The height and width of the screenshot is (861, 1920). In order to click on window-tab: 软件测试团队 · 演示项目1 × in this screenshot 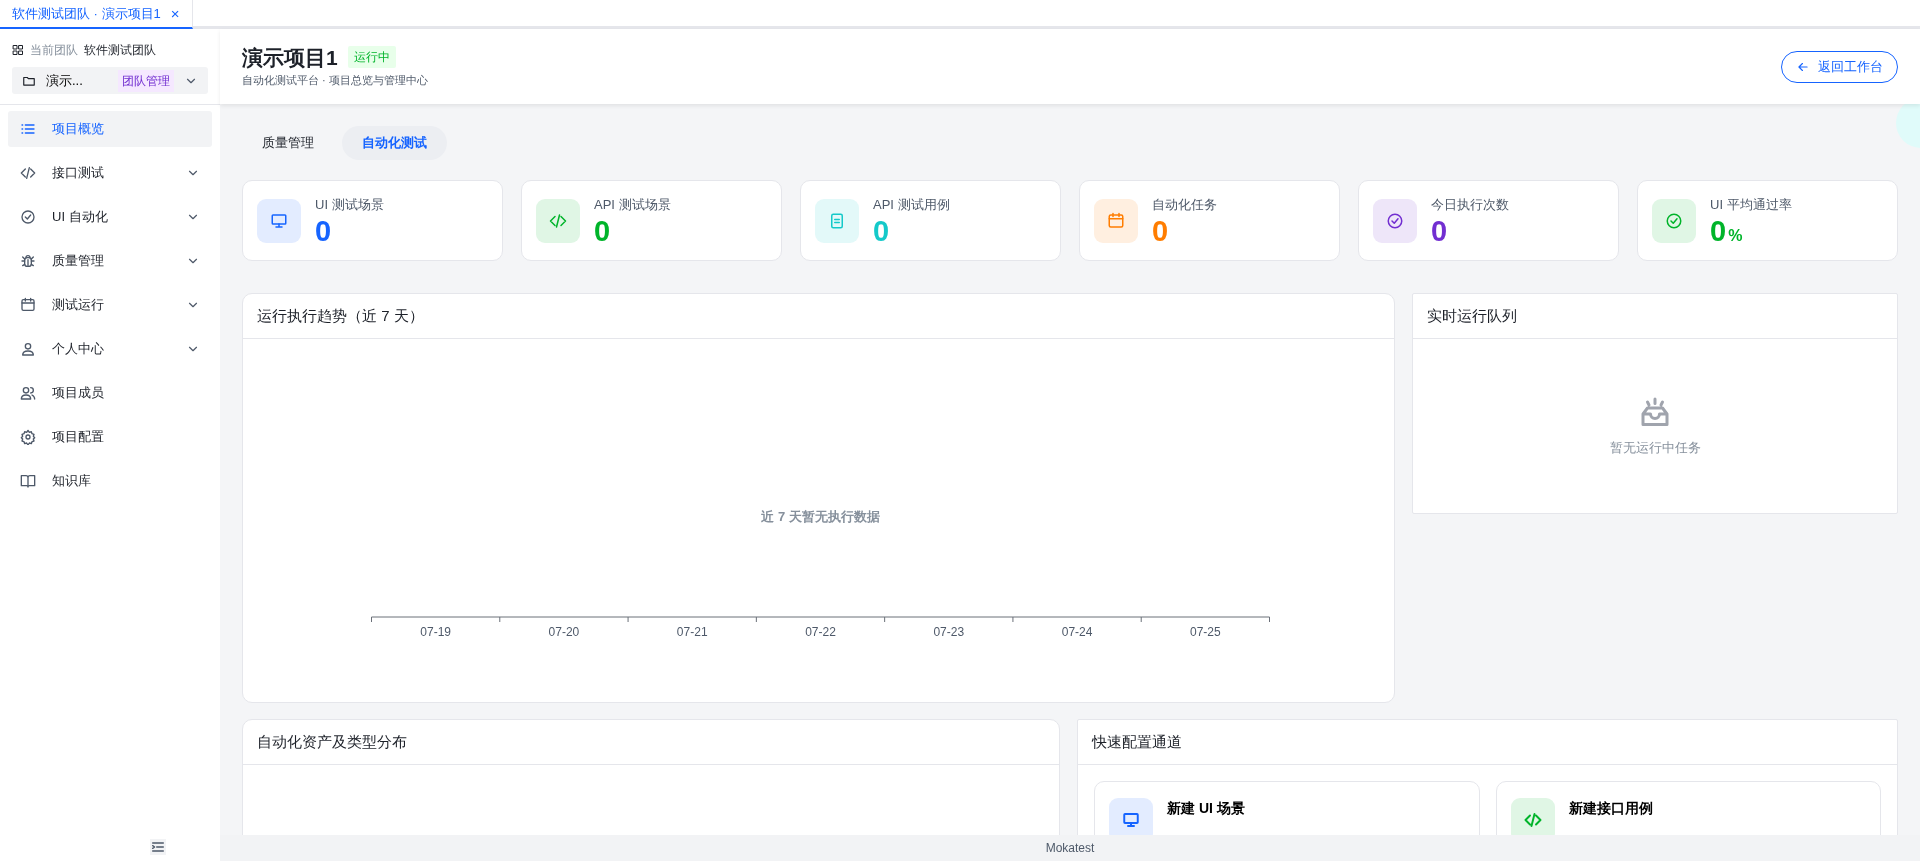, I will do `click(96, 14)`.